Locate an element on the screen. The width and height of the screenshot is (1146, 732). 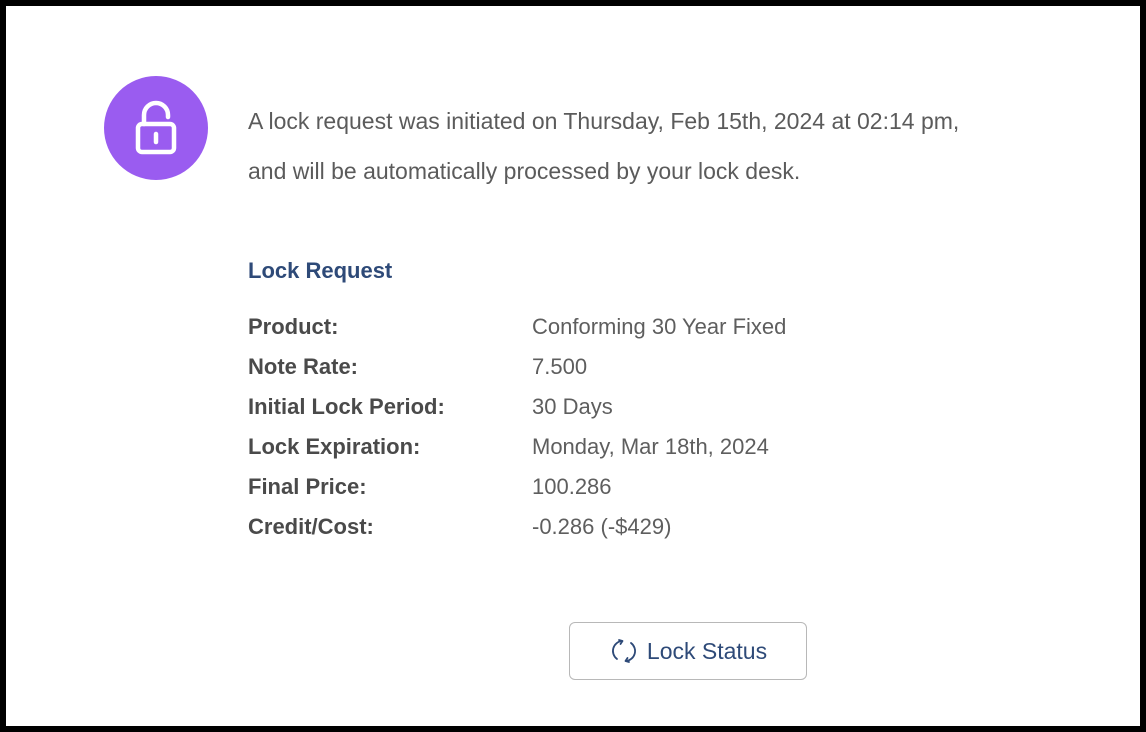
detail-label: Final Price: is located at coordinates (307, 486).